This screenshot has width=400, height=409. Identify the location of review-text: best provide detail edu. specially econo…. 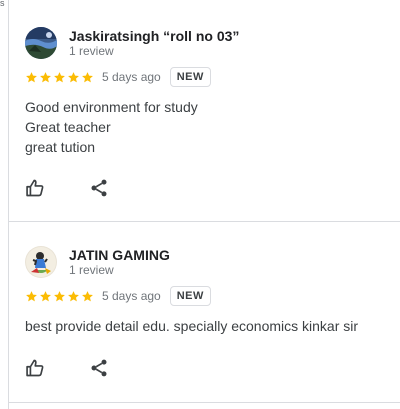
(205, 326).